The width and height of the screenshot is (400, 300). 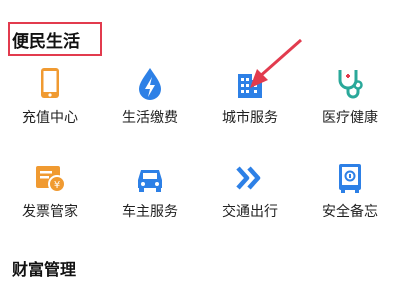 What do you see at coordinates (150, 84) in the screenshot?
I see `water-bolt-icon` at bounding box center [150, 84].